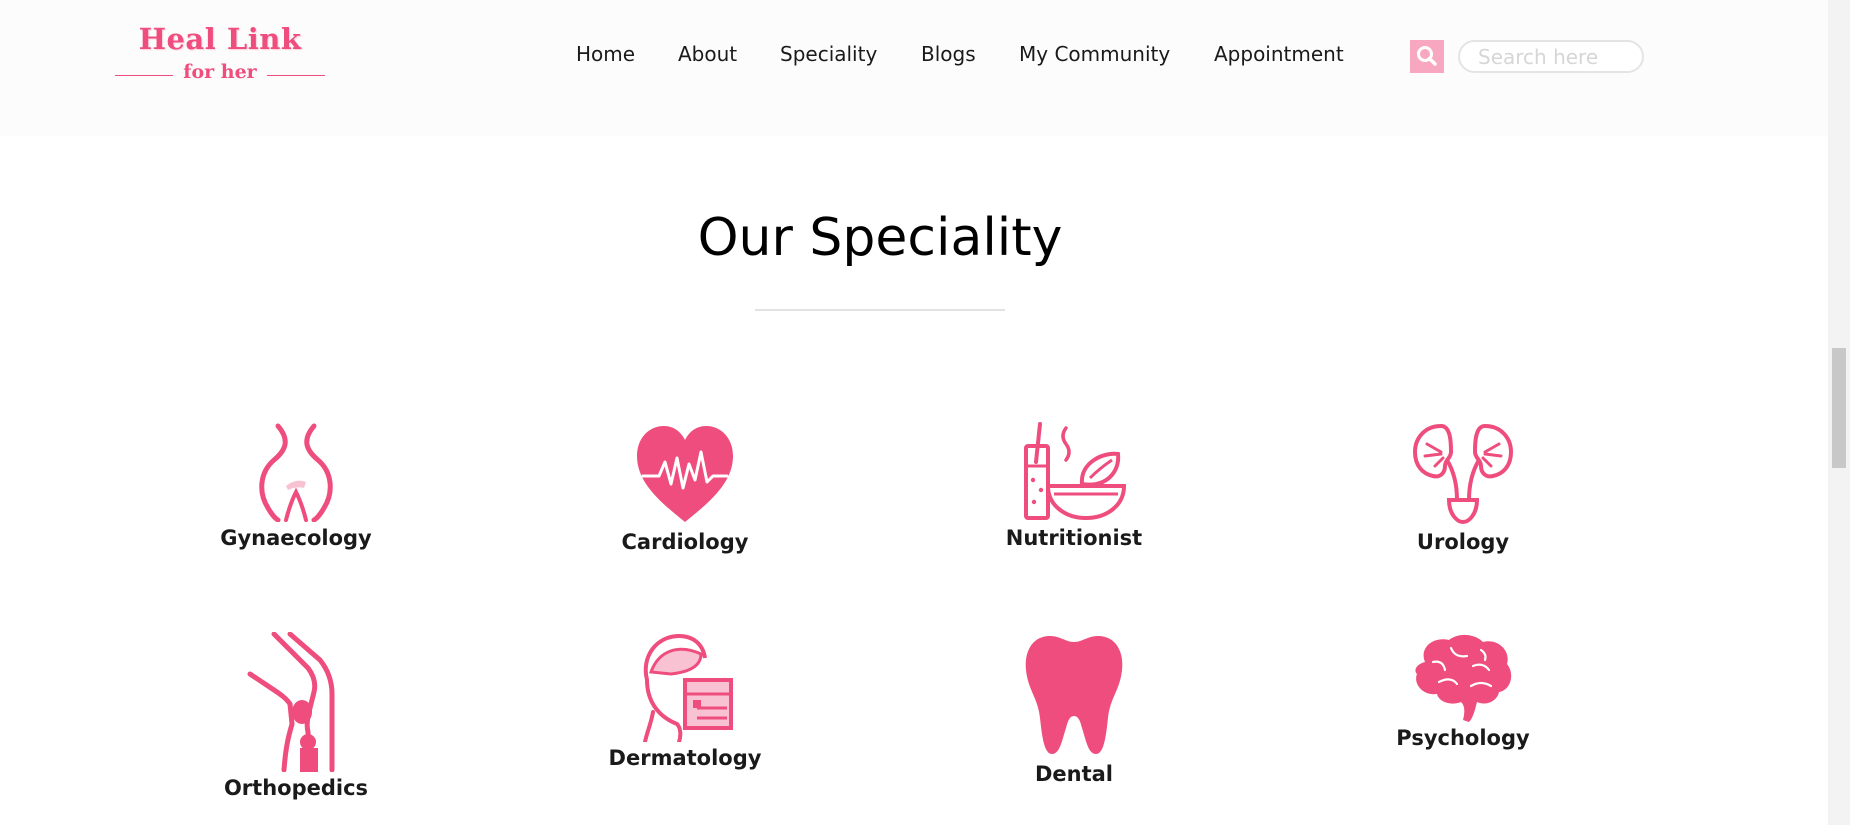 The image size is (1850, 825). What do you see at coordinates (1463, 474) in the screenshot?
I see `kidney-icon` at bounding box center [1463, 474].